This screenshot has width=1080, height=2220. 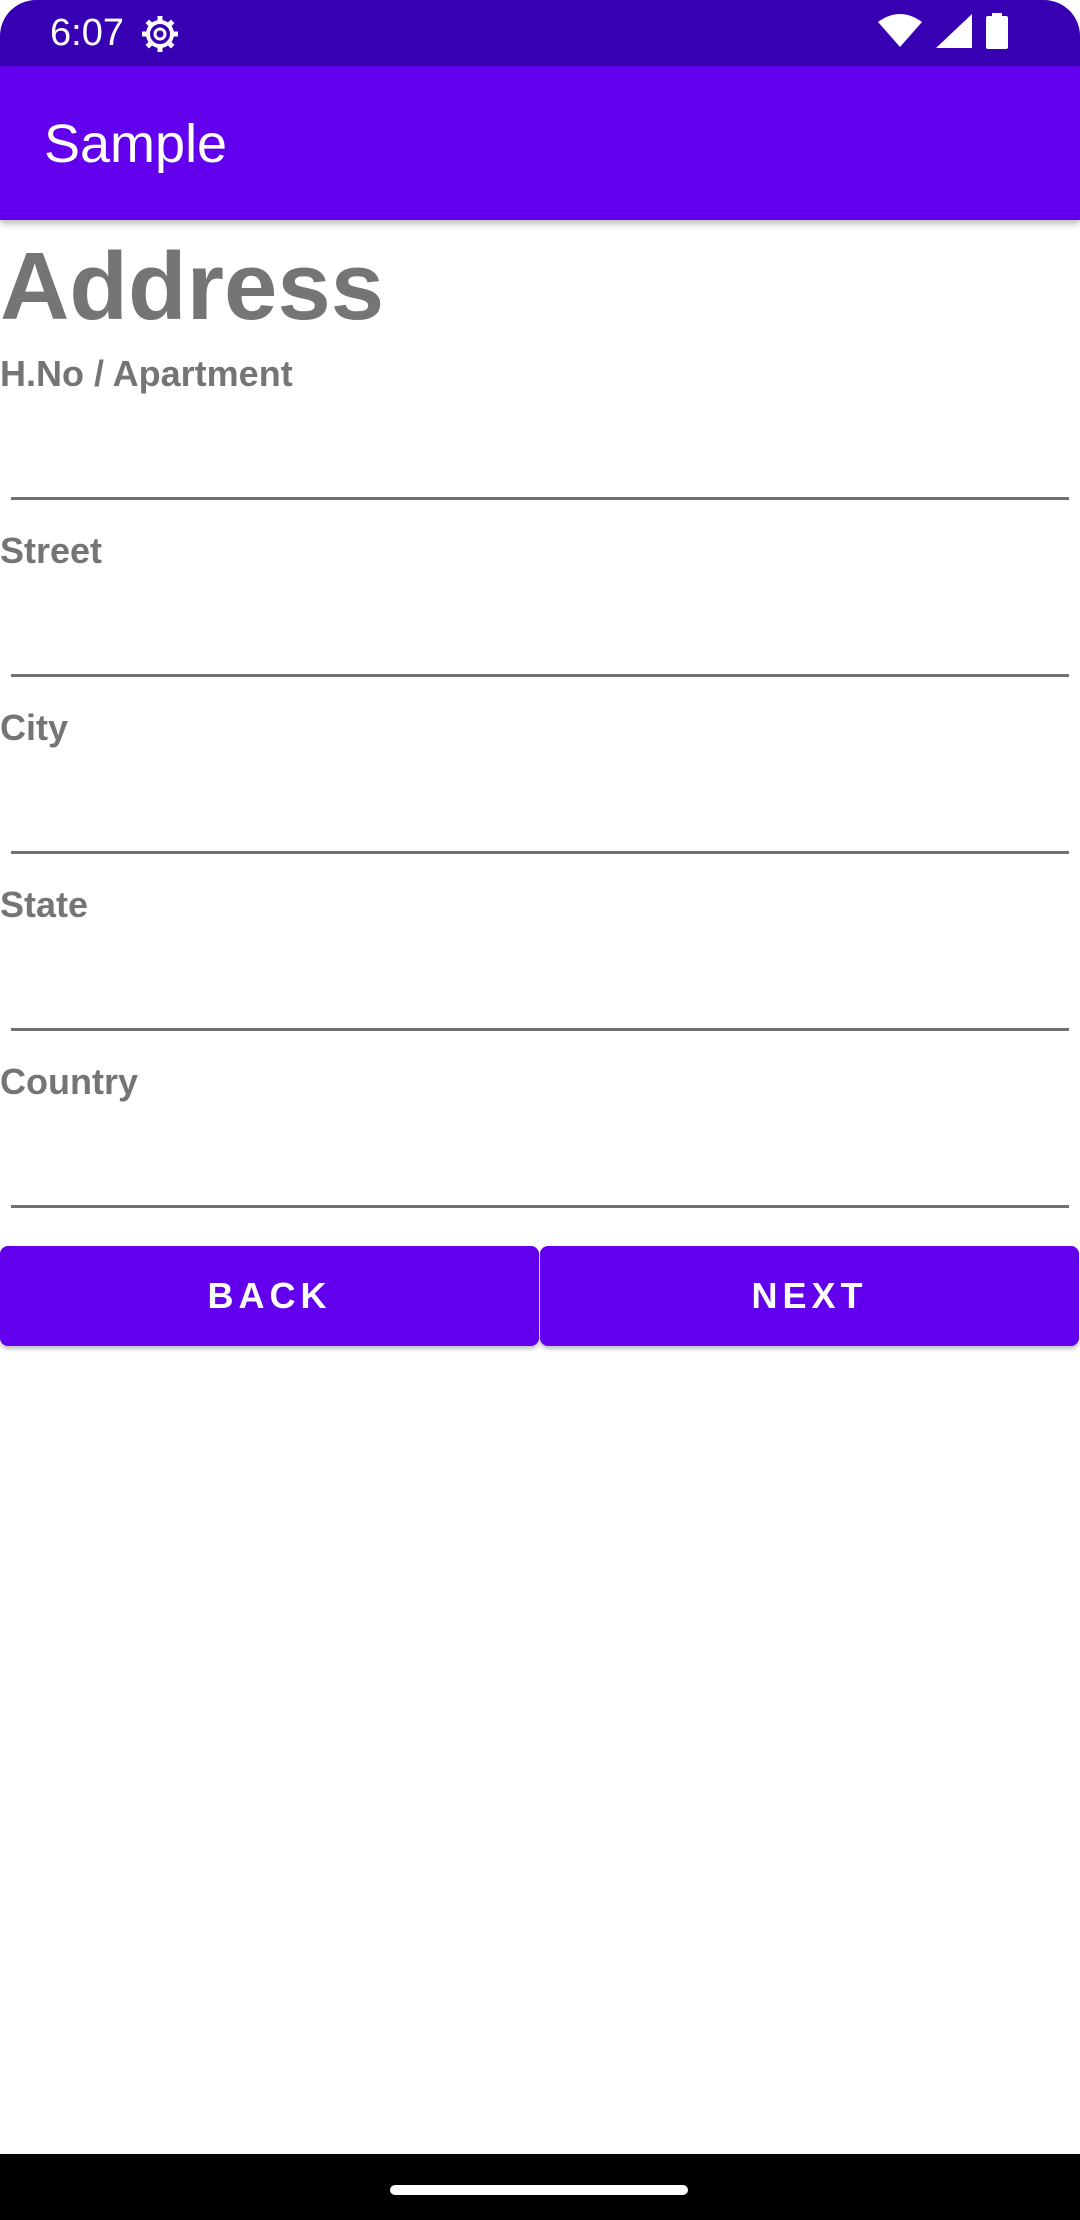 I want to click on status-icons, so click(x=943, y=33).